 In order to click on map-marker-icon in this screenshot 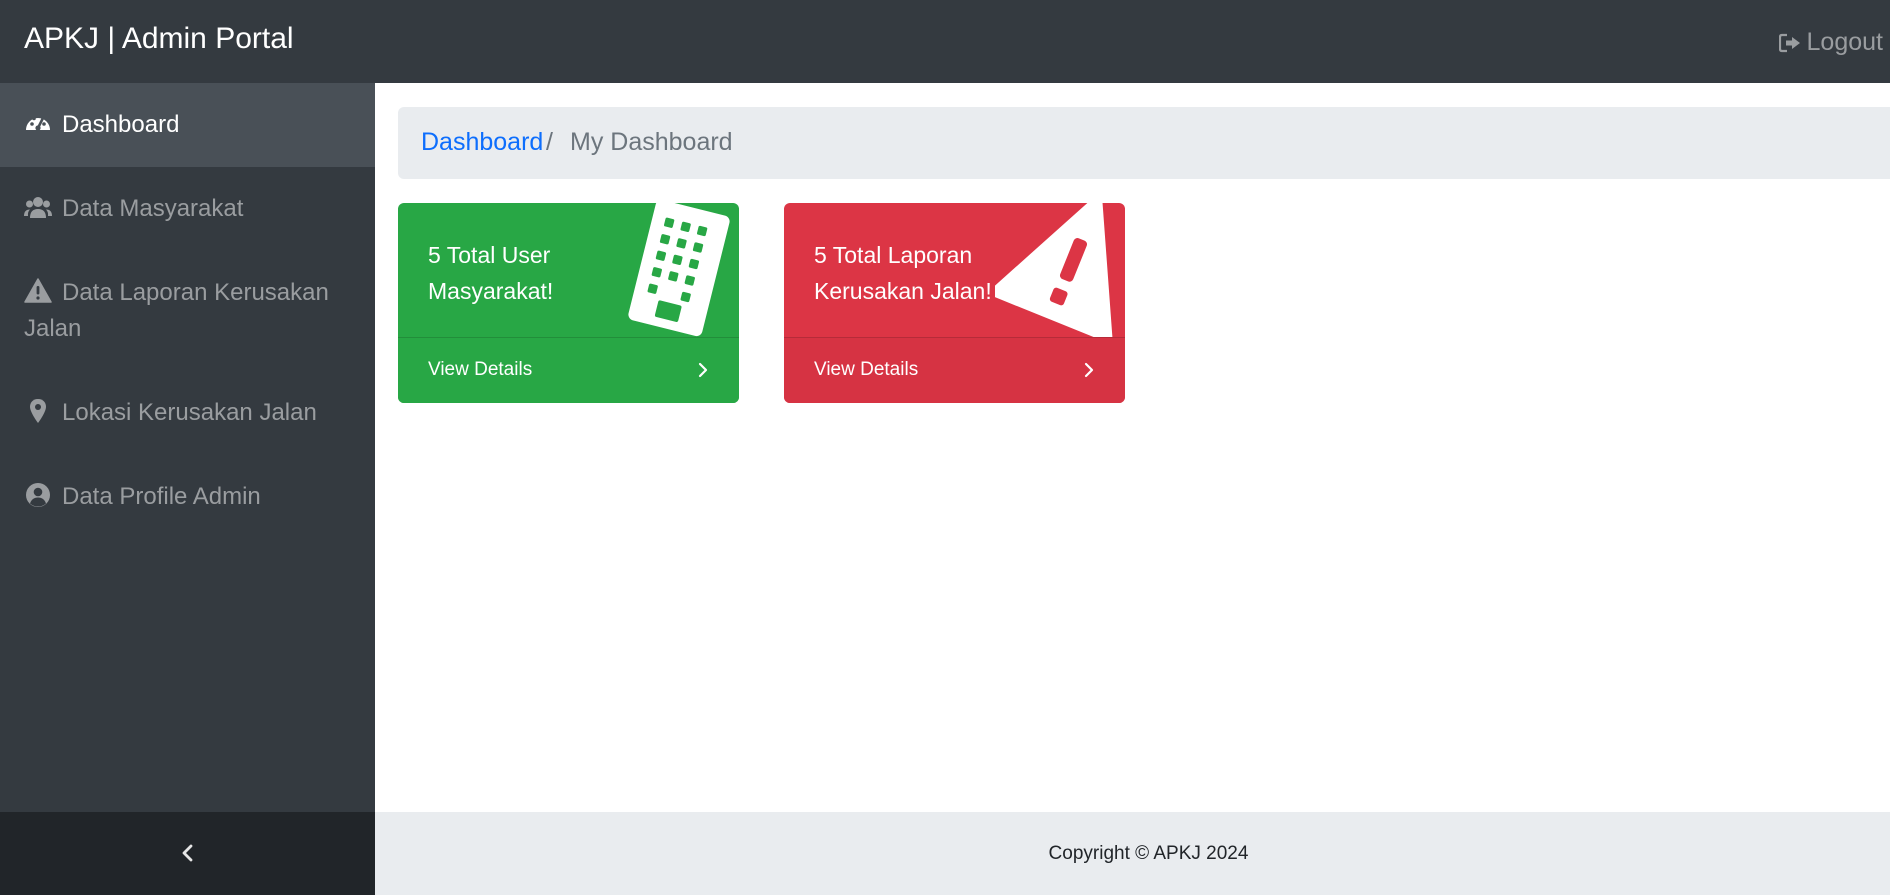, I will do `click(38, 411)`.